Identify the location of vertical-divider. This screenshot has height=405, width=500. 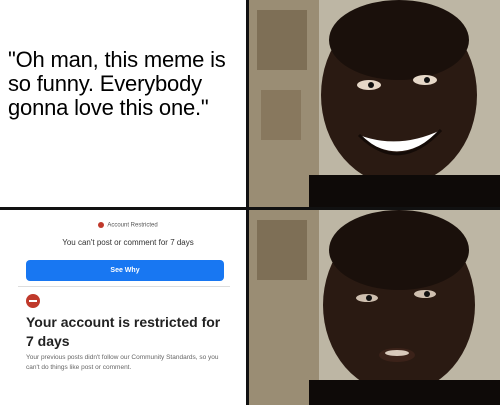
(247, 202).